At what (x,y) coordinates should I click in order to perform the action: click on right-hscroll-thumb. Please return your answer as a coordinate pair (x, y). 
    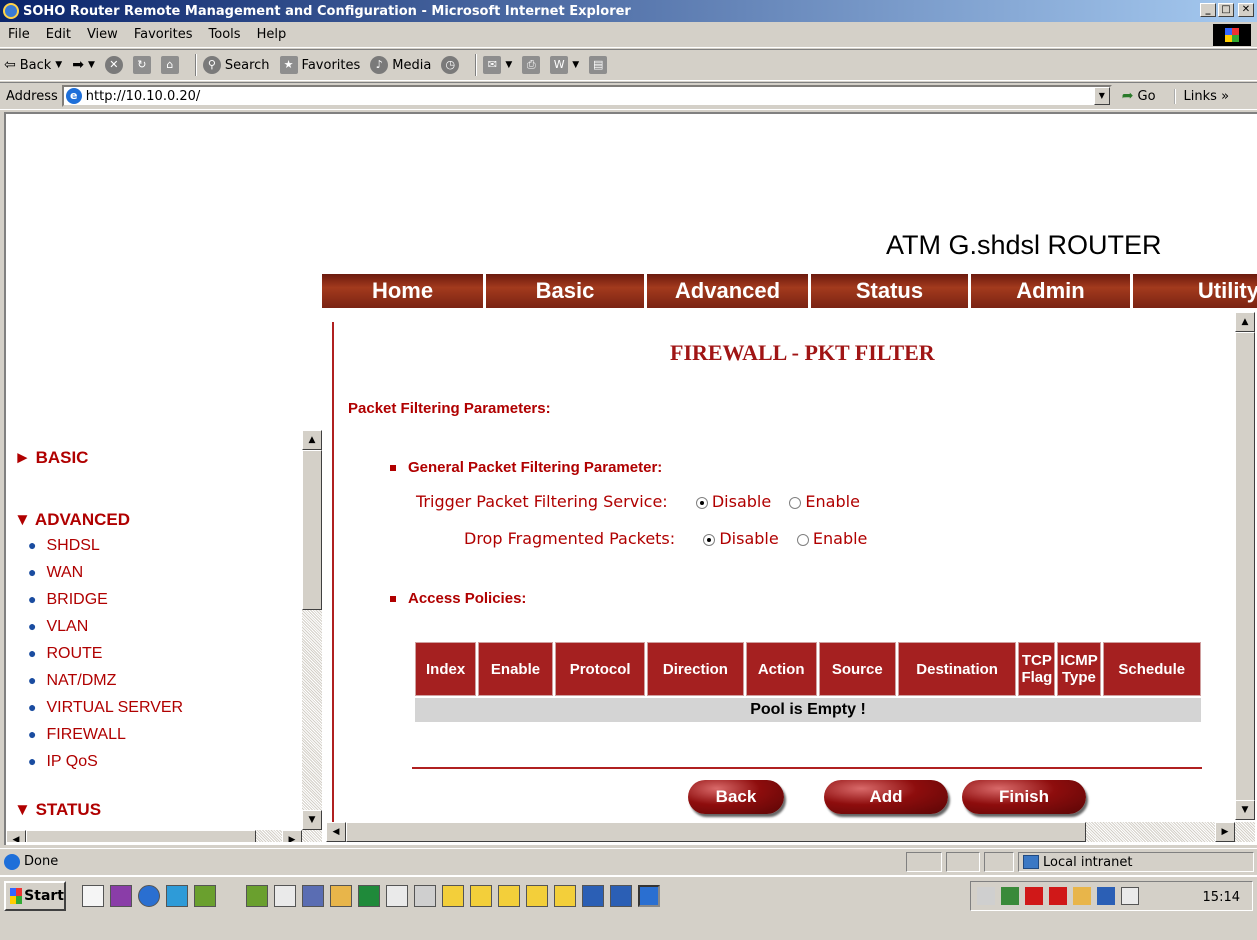
    Looking at the image, I should click on (716, 832).